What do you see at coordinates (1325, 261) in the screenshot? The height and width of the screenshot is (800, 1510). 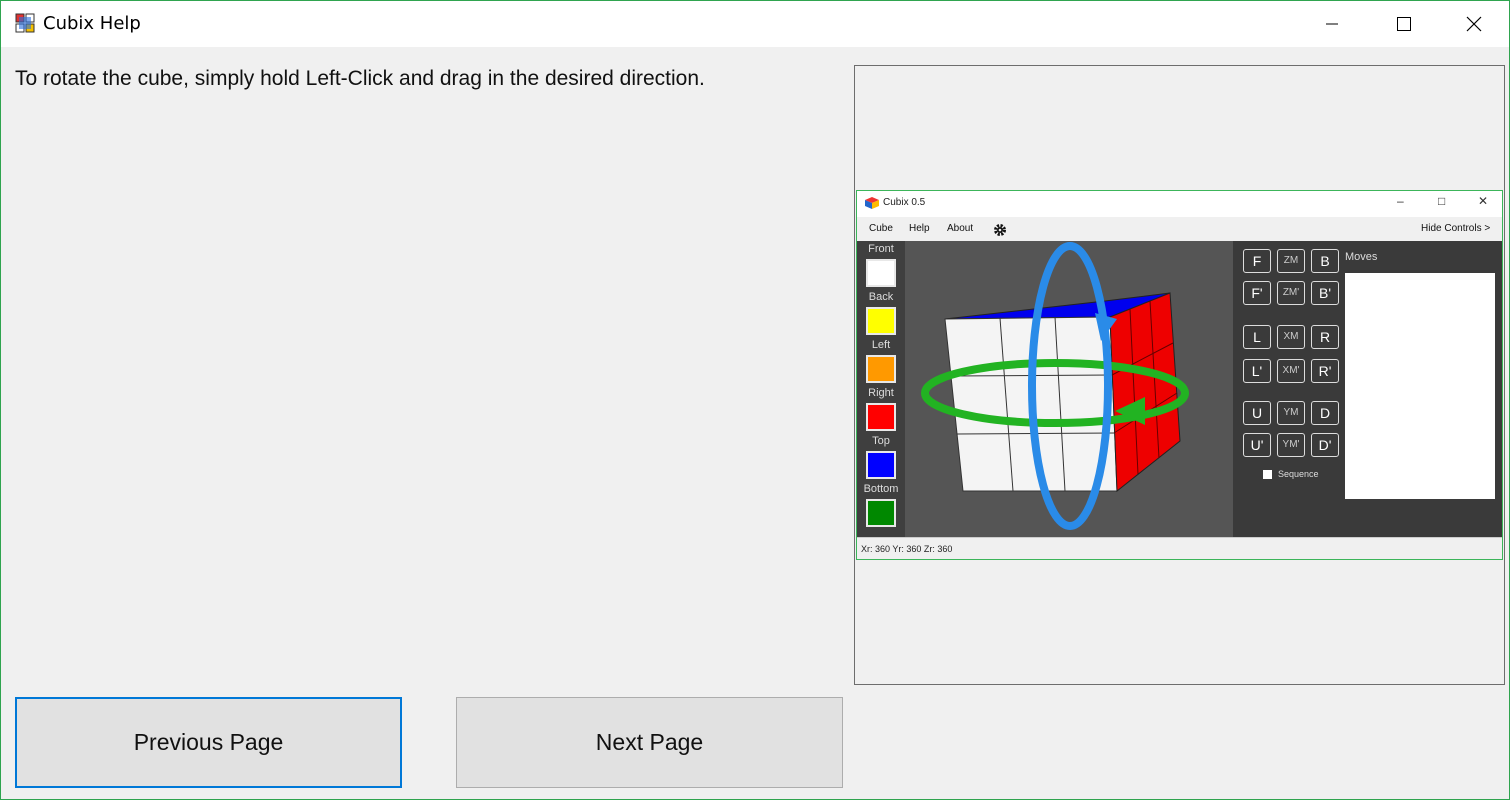 I see `move-button: B` at bounding box center [1325, 261].